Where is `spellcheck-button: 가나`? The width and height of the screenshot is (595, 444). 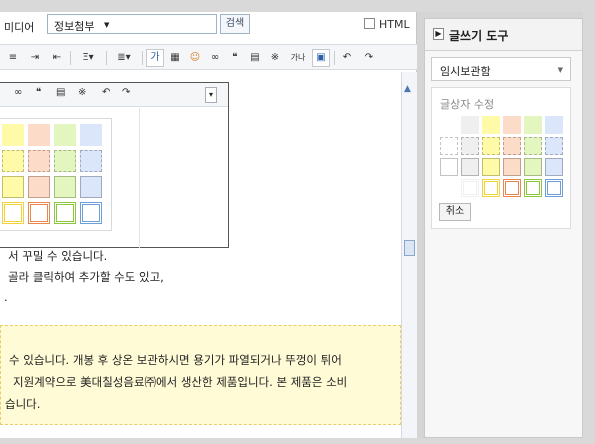 spellcheck-button: 가나 is located at coordinates (298, 58).